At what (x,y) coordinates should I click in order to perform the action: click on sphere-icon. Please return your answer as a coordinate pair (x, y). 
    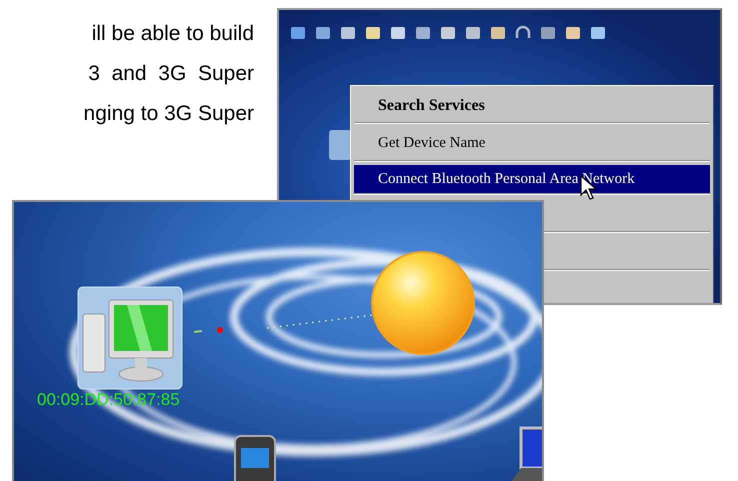
    Looking at the image, I should click on (423, 303).